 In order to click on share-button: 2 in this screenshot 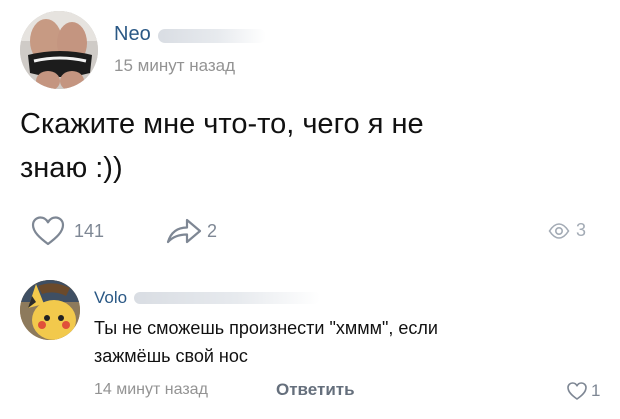, I will do `click(191, 231)`.